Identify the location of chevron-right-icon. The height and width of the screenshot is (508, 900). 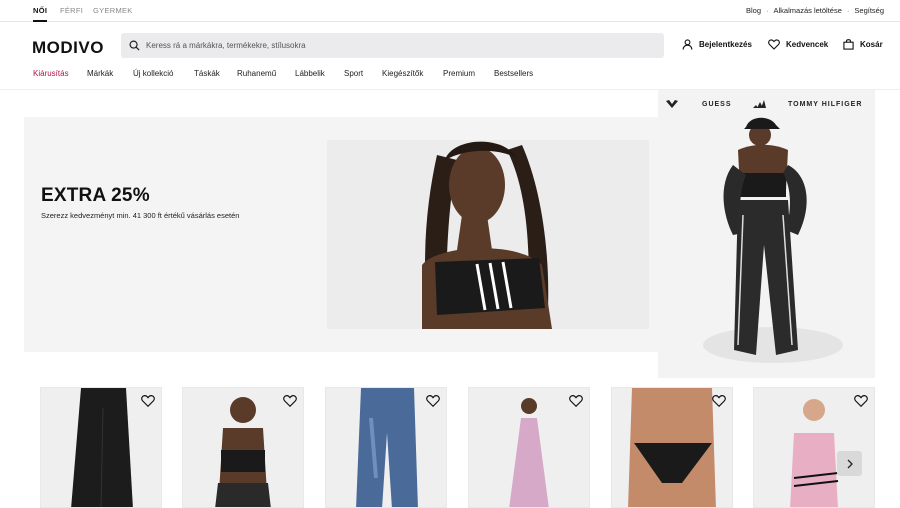
(850, 463).